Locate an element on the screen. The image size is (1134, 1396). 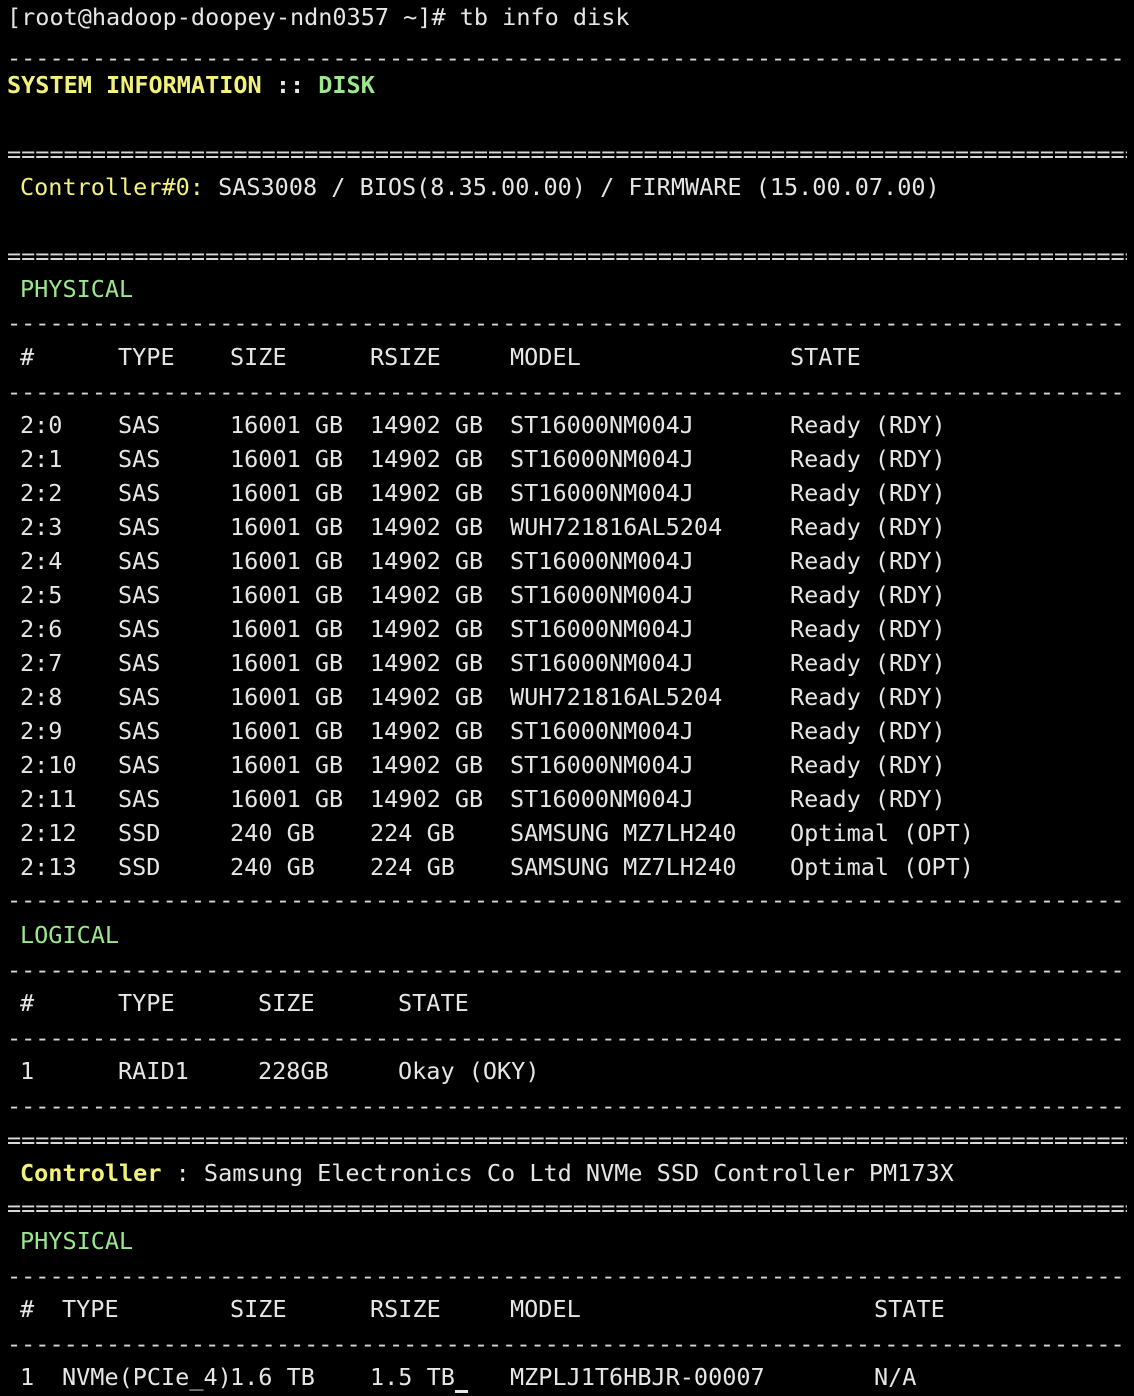
table-cell: N/A is located at coordinates (895, 1377).